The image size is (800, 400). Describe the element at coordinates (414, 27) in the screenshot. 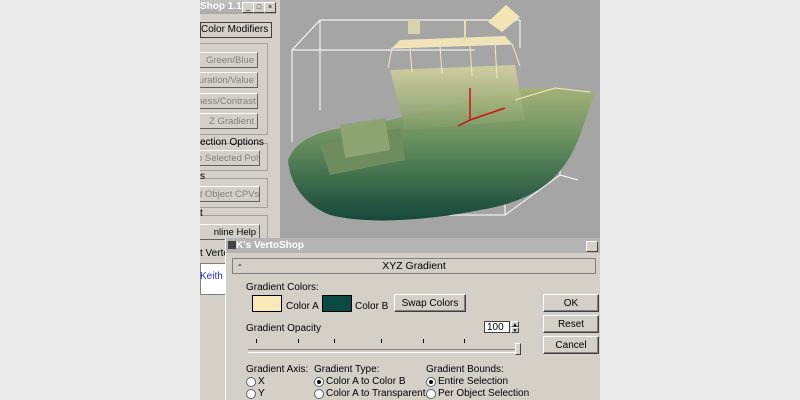

I see `boat-antenna-box` at that location.